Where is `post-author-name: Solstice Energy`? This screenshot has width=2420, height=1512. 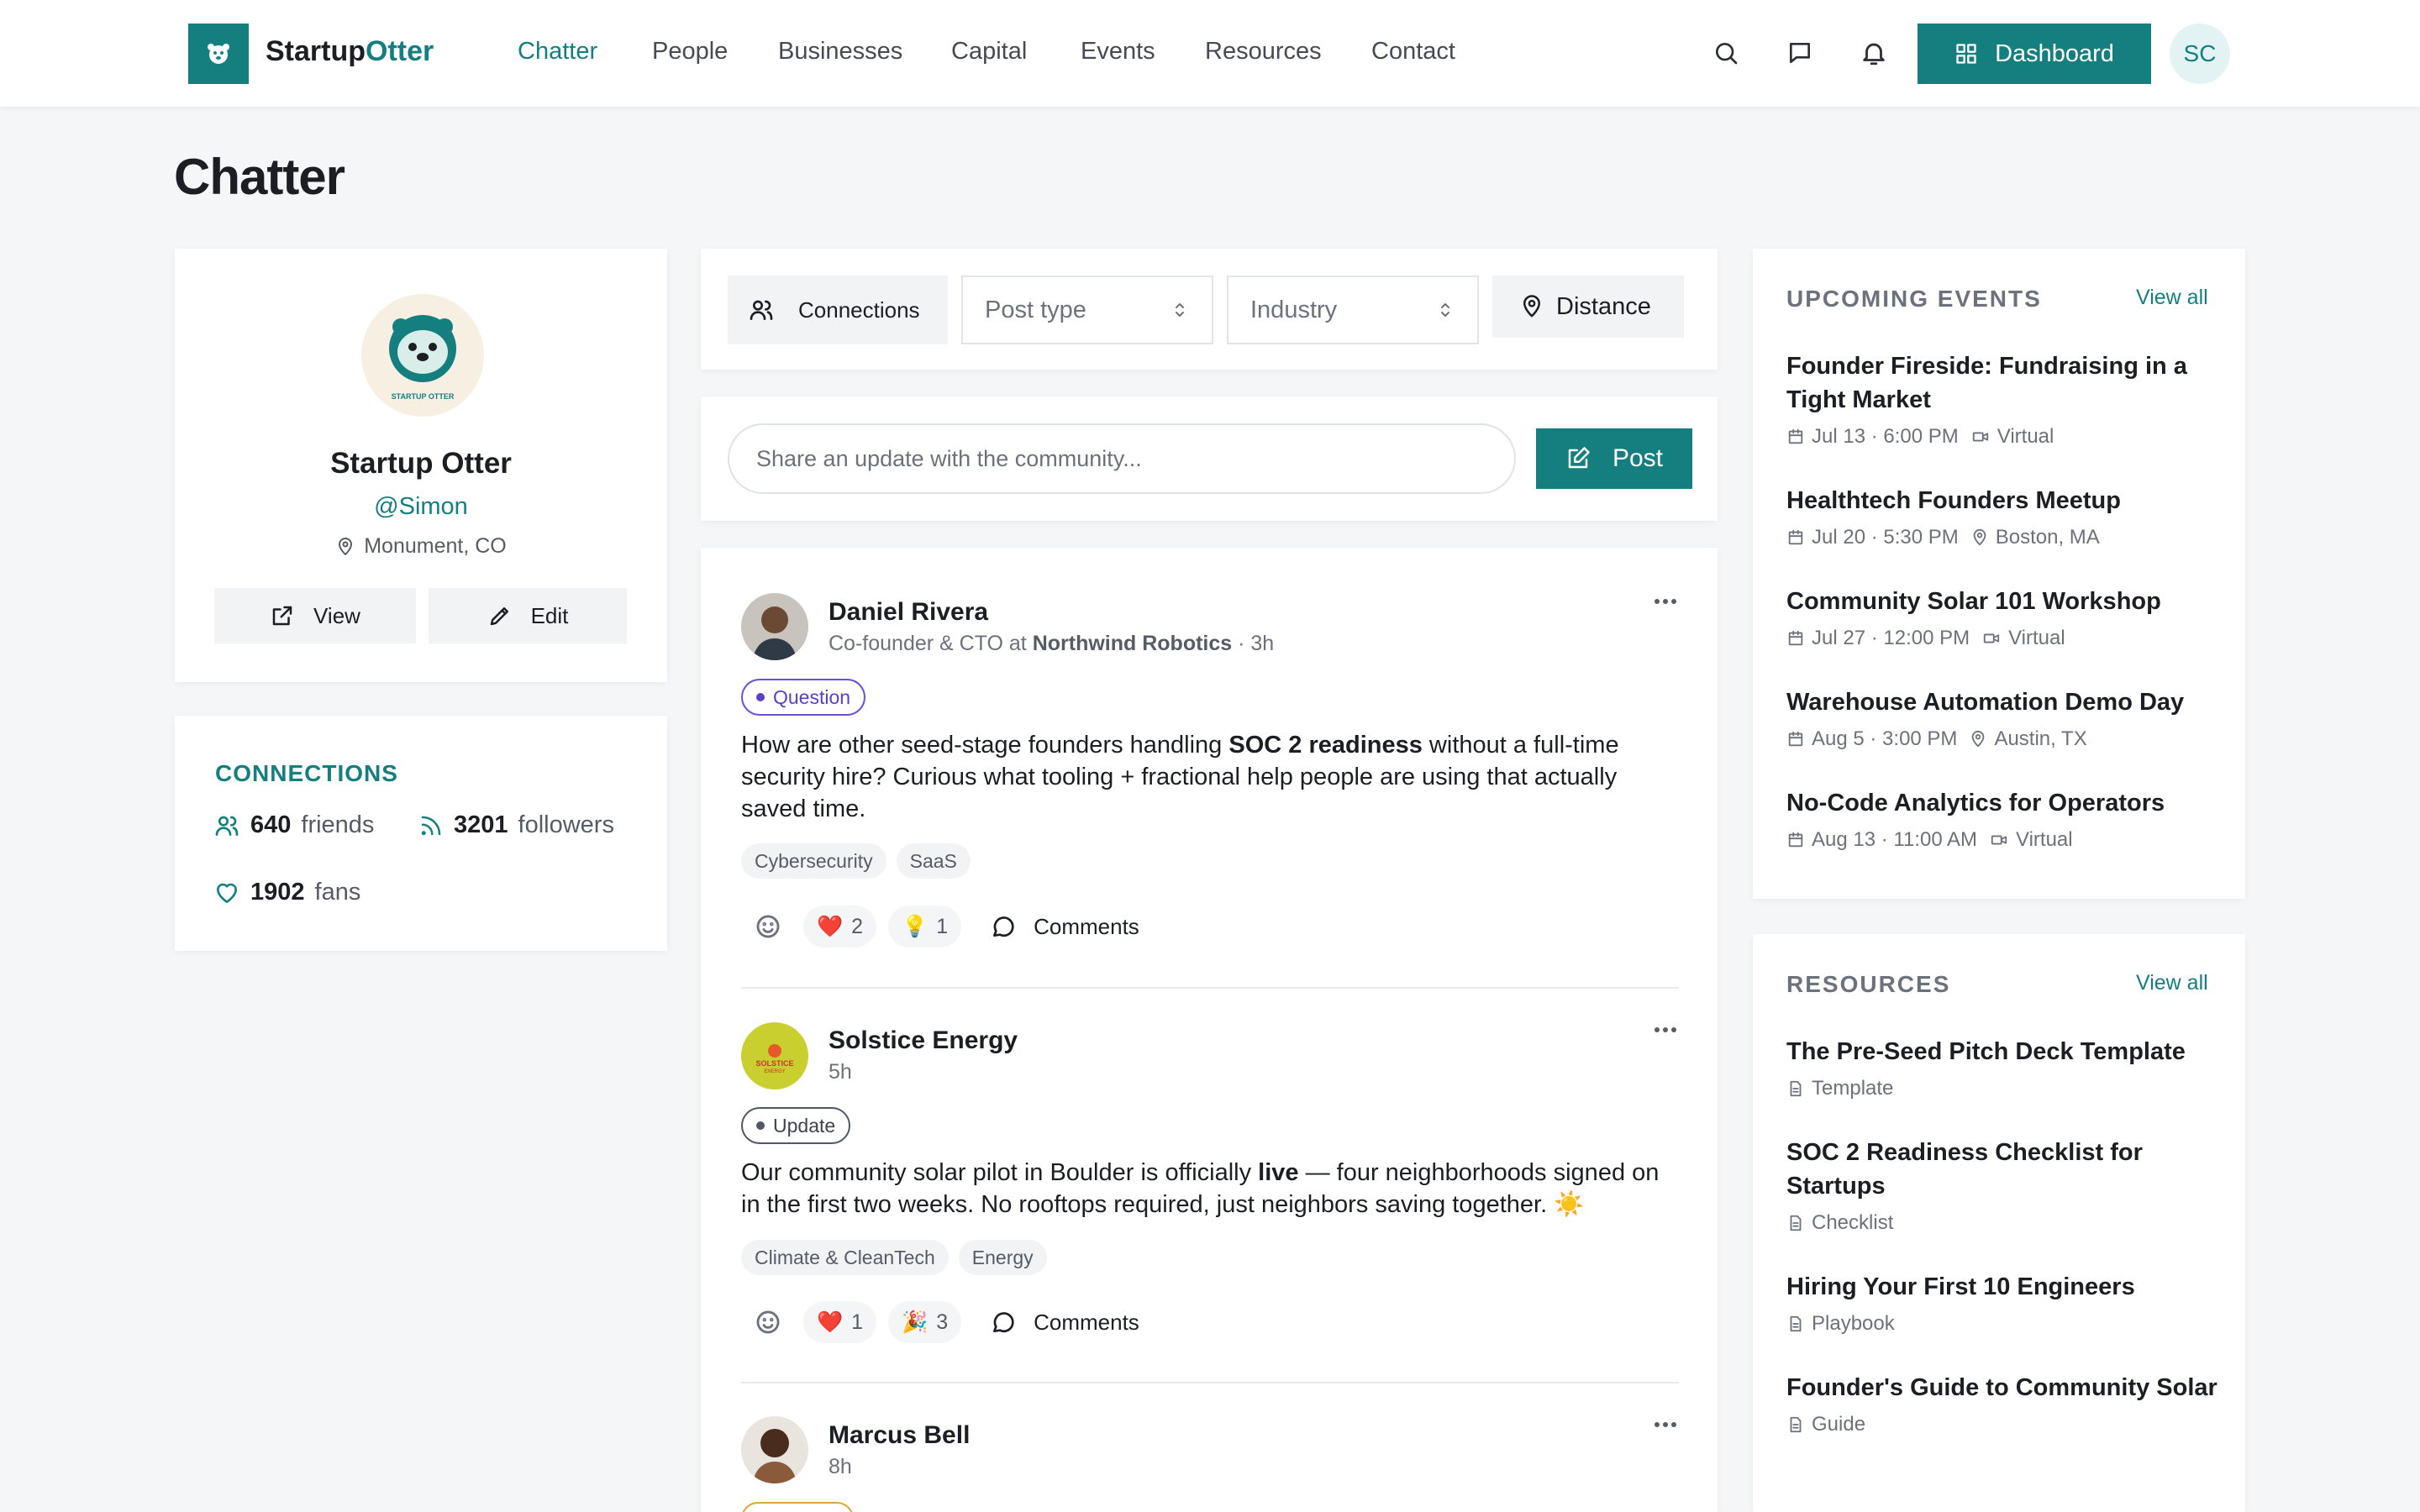
post-author-name: Solstice Energy is located at coordinates (924, 1040).